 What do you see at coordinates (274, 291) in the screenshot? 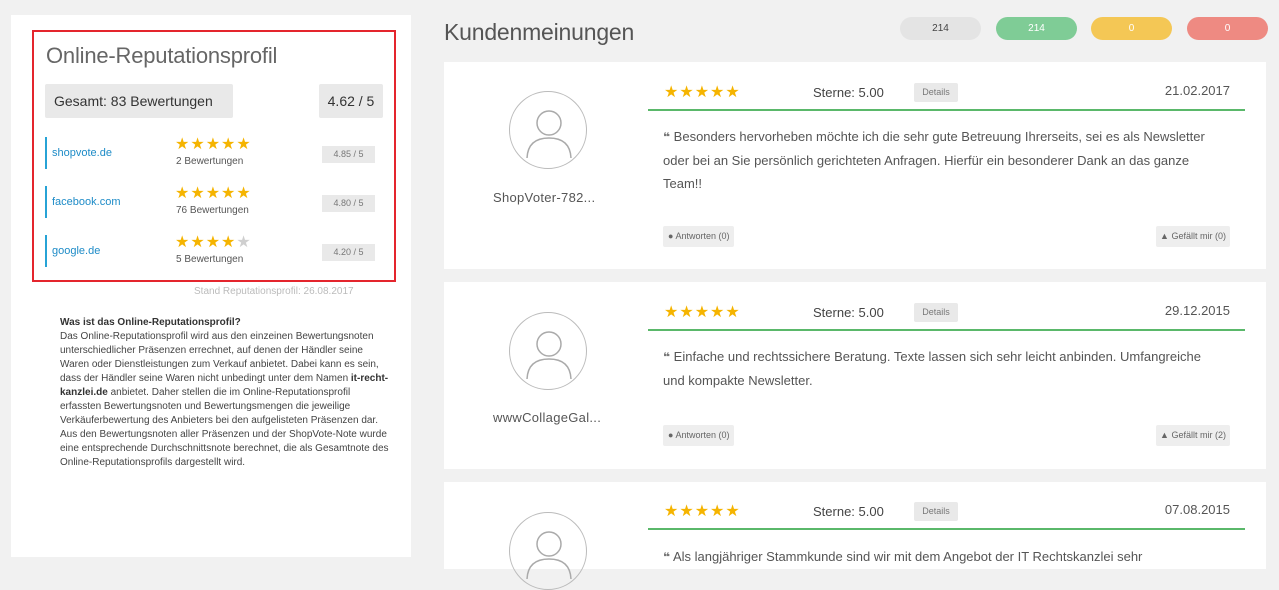
I see `profile-date: Stand Reputationsprofil: 26.08.2017` at bounding box center [274, 291].